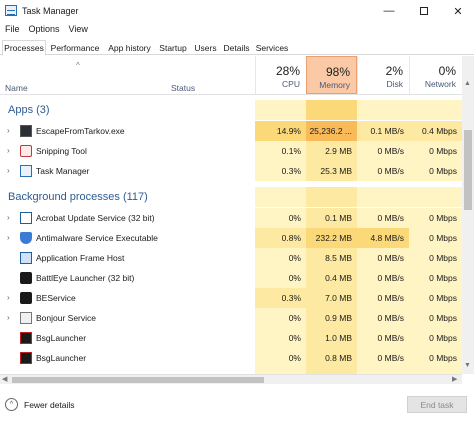  I want to click on memory-label: Memory, so click(334, 85).